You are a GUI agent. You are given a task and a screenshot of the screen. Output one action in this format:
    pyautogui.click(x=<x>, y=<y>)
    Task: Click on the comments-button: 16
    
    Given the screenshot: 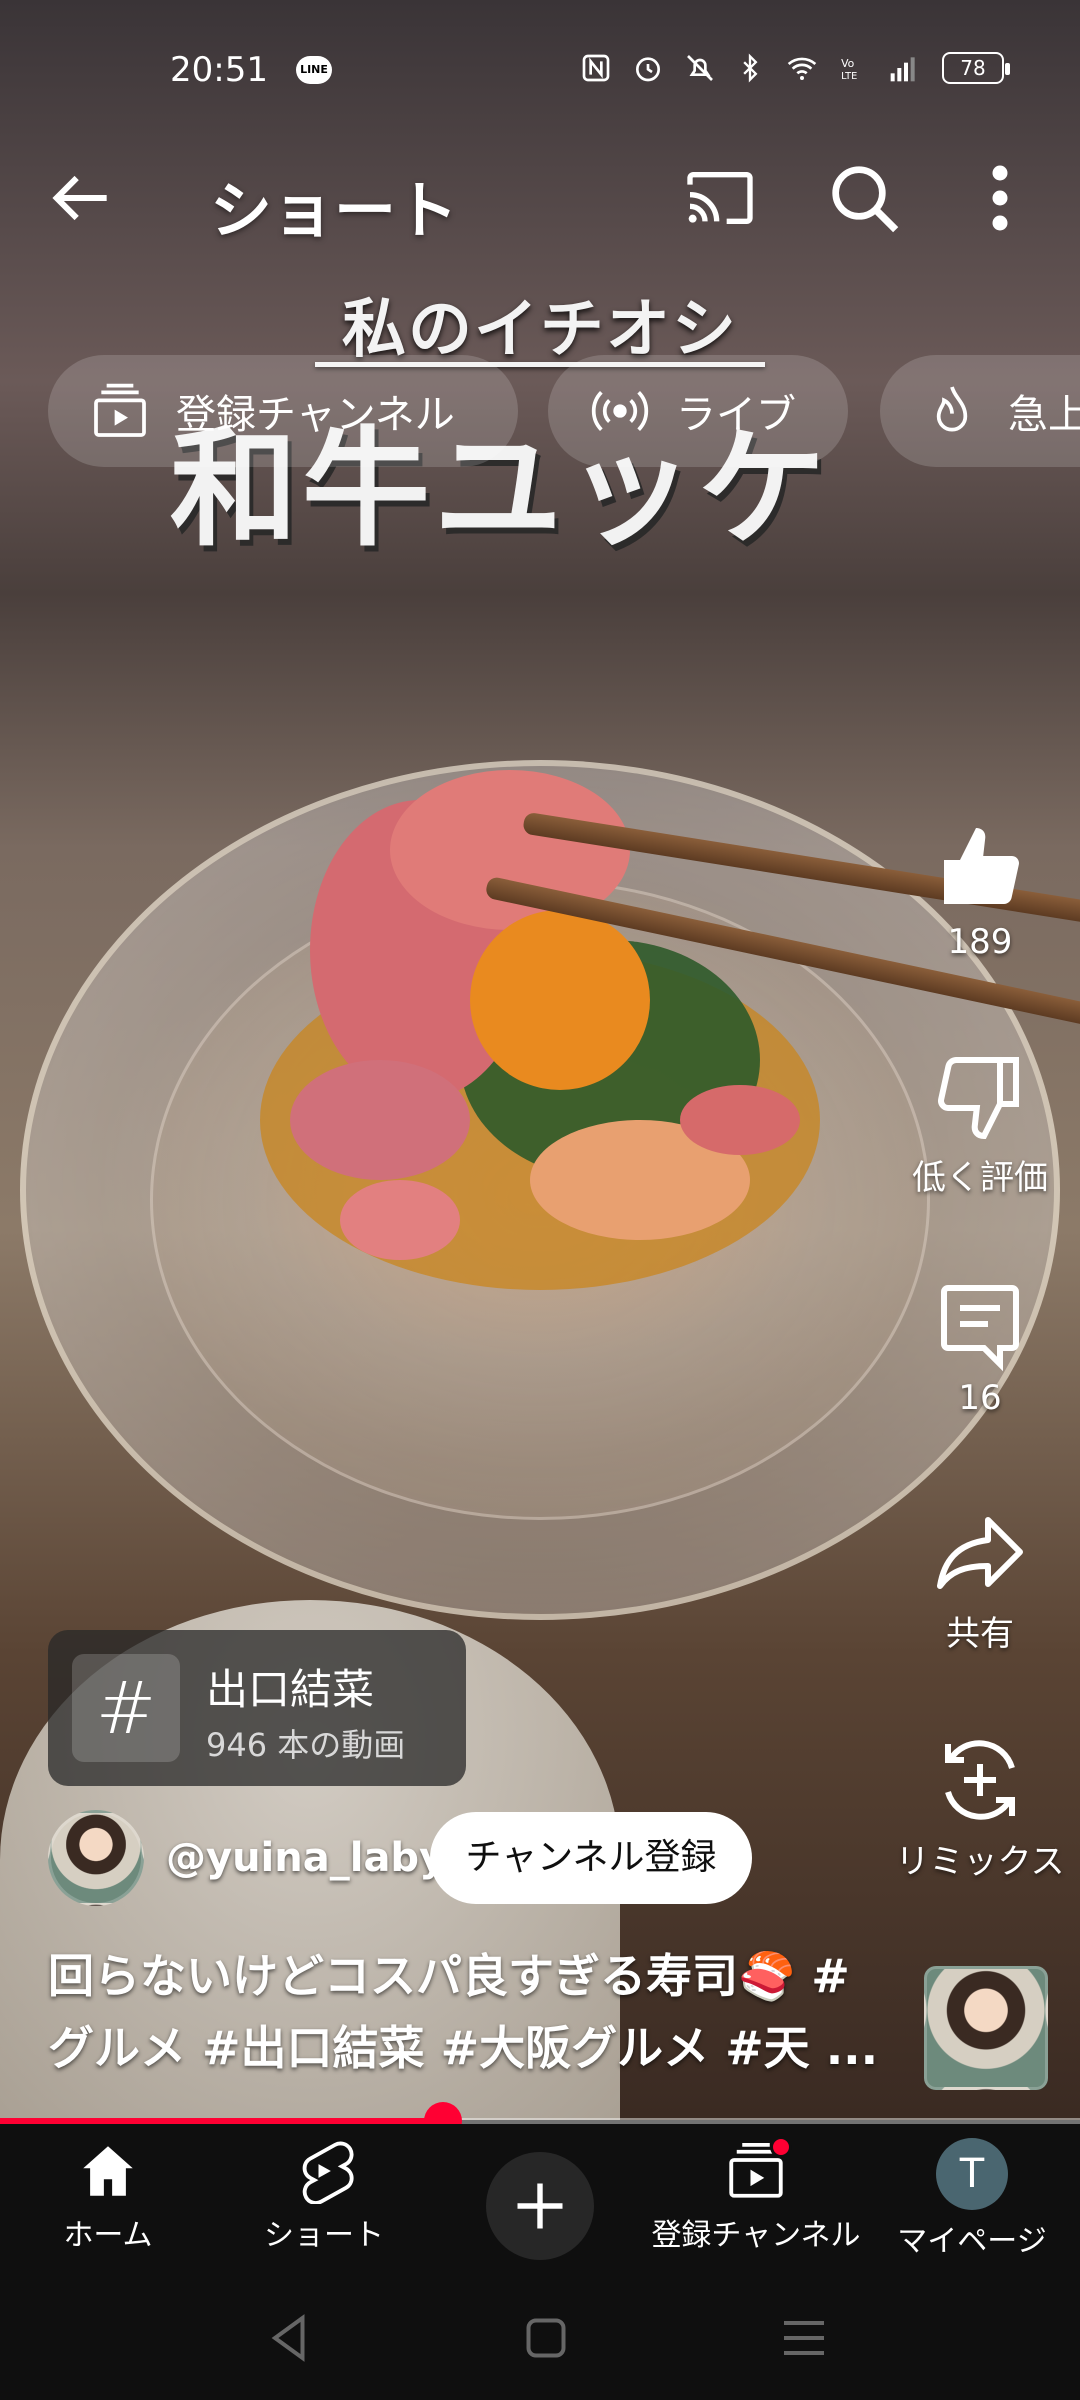 What is the action you would take?
    pyautogui.click(x=980, y=1347)
    